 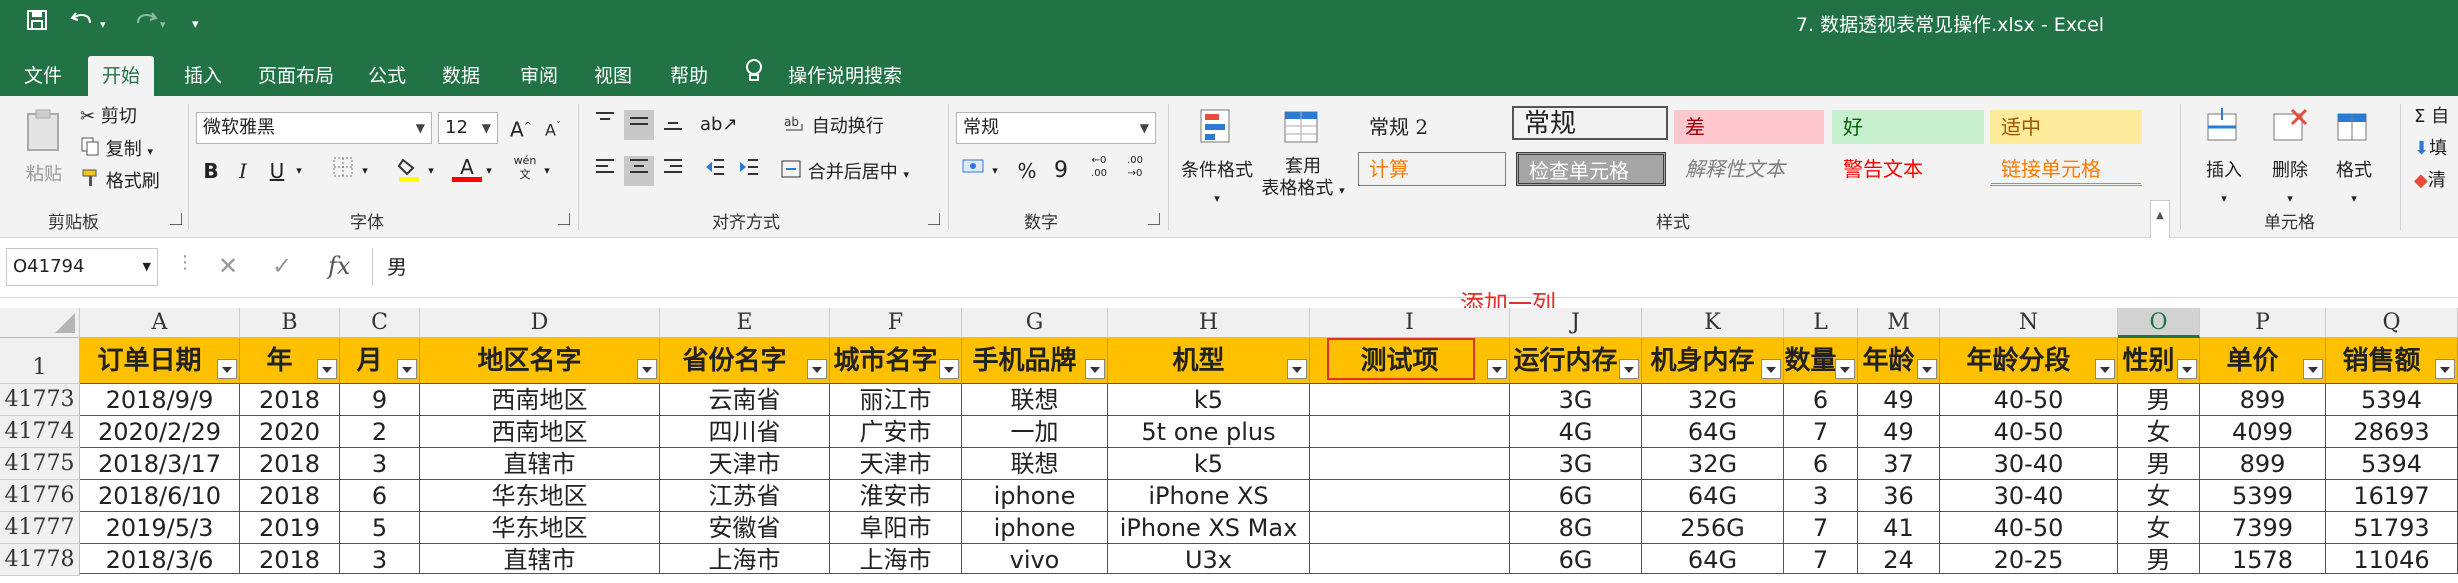 What do you see at coordinates (1209, 323) in the screenshot?
I see `column-header-h: H` at bounding box center [1209, 323].